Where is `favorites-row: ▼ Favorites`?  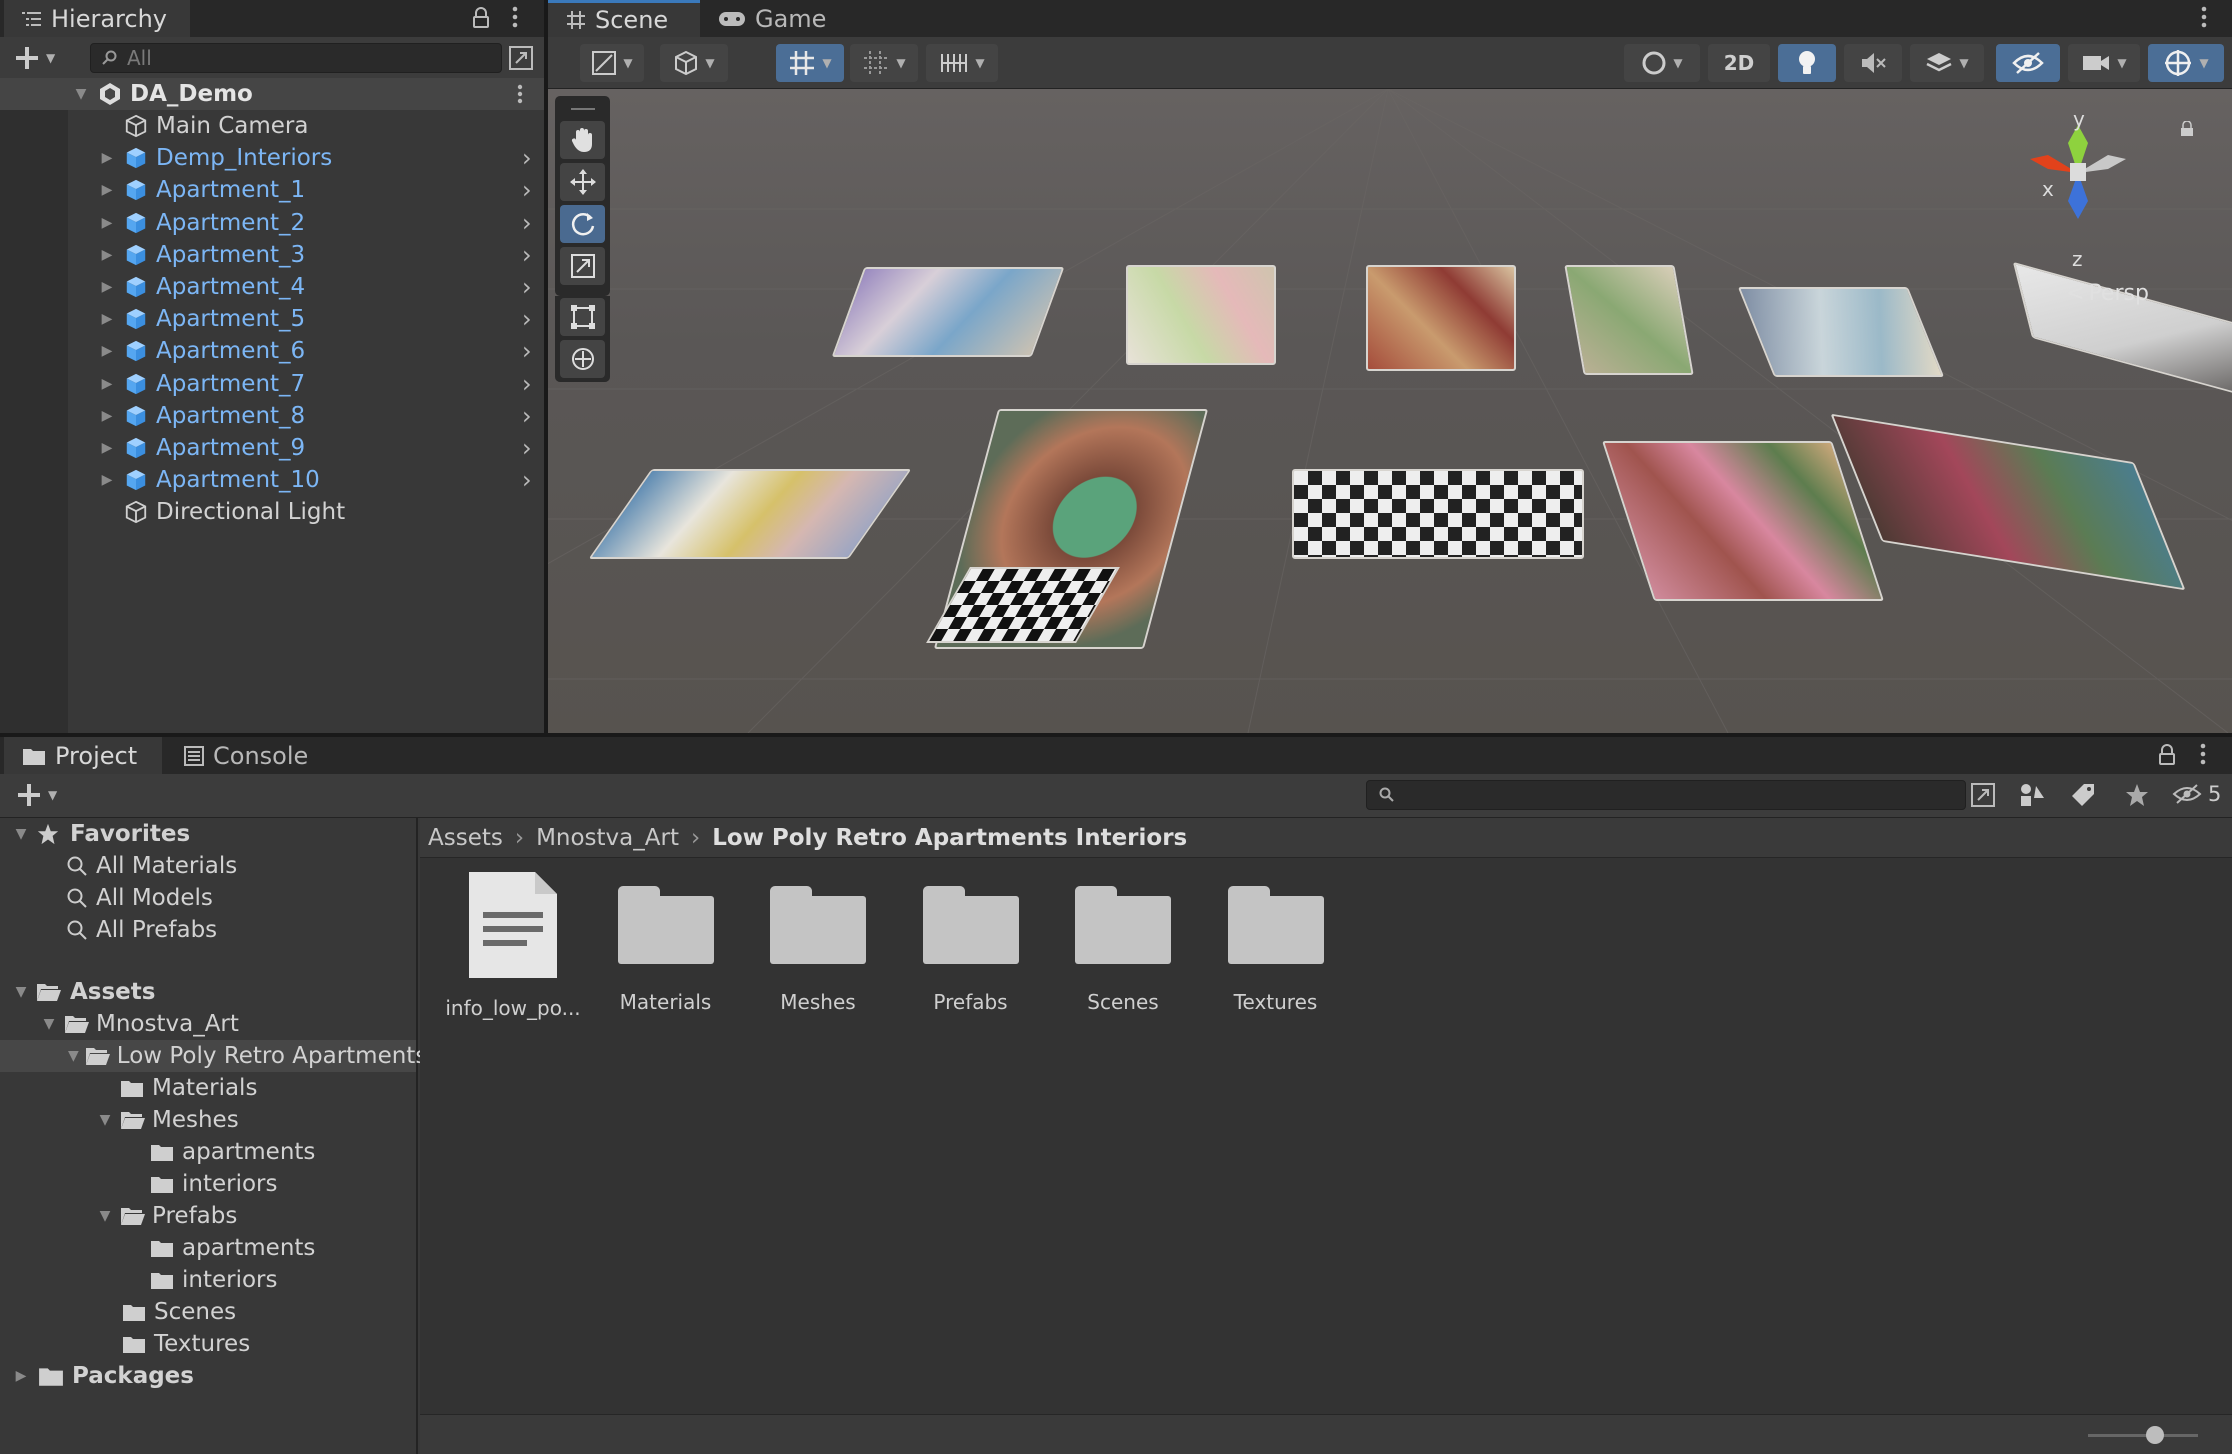 favorites-row: ▼ Favorites is located at coordinates (208, 834).